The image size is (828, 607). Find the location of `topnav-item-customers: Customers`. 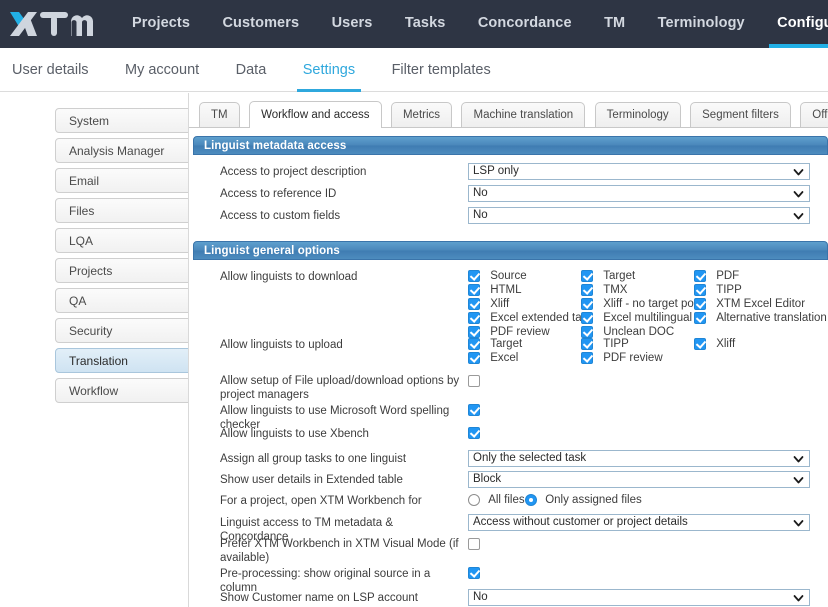

topnav-item-customers: Customers is located at coordinates (260, 24).